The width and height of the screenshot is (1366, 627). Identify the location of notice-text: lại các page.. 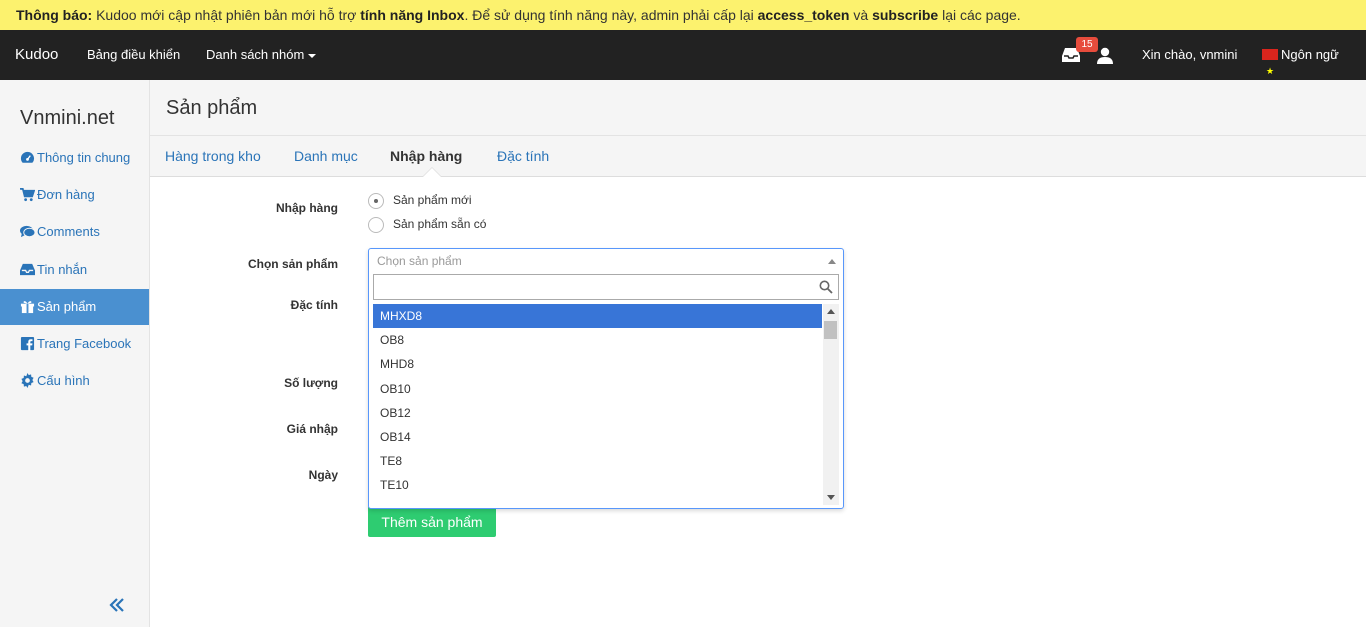
(979, 15).